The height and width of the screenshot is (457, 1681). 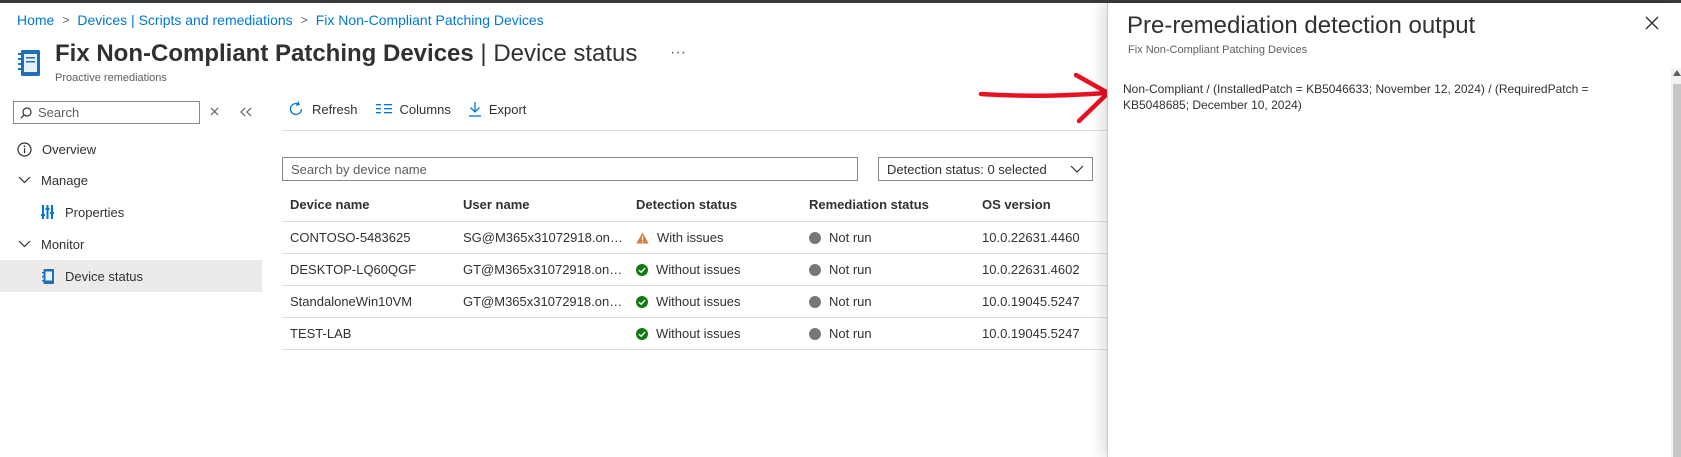 I want to click on os-version-cell: 10.0.22631.4602, so click(x=1031, y=269).